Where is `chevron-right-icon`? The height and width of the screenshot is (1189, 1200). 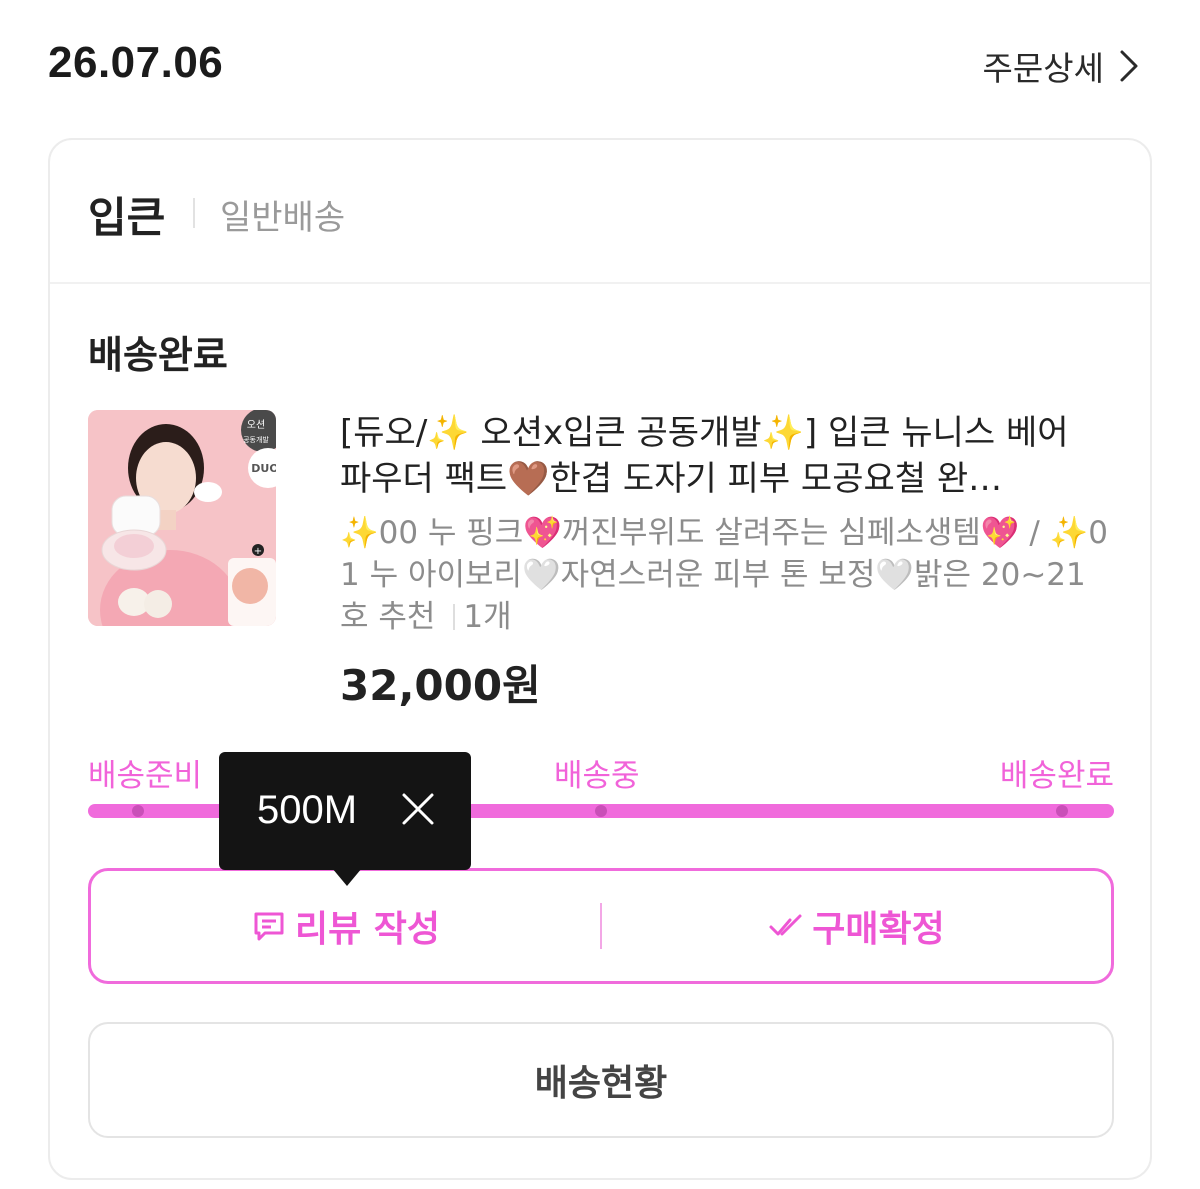
chevron-right-icon is located at coordinates (1129, 66).